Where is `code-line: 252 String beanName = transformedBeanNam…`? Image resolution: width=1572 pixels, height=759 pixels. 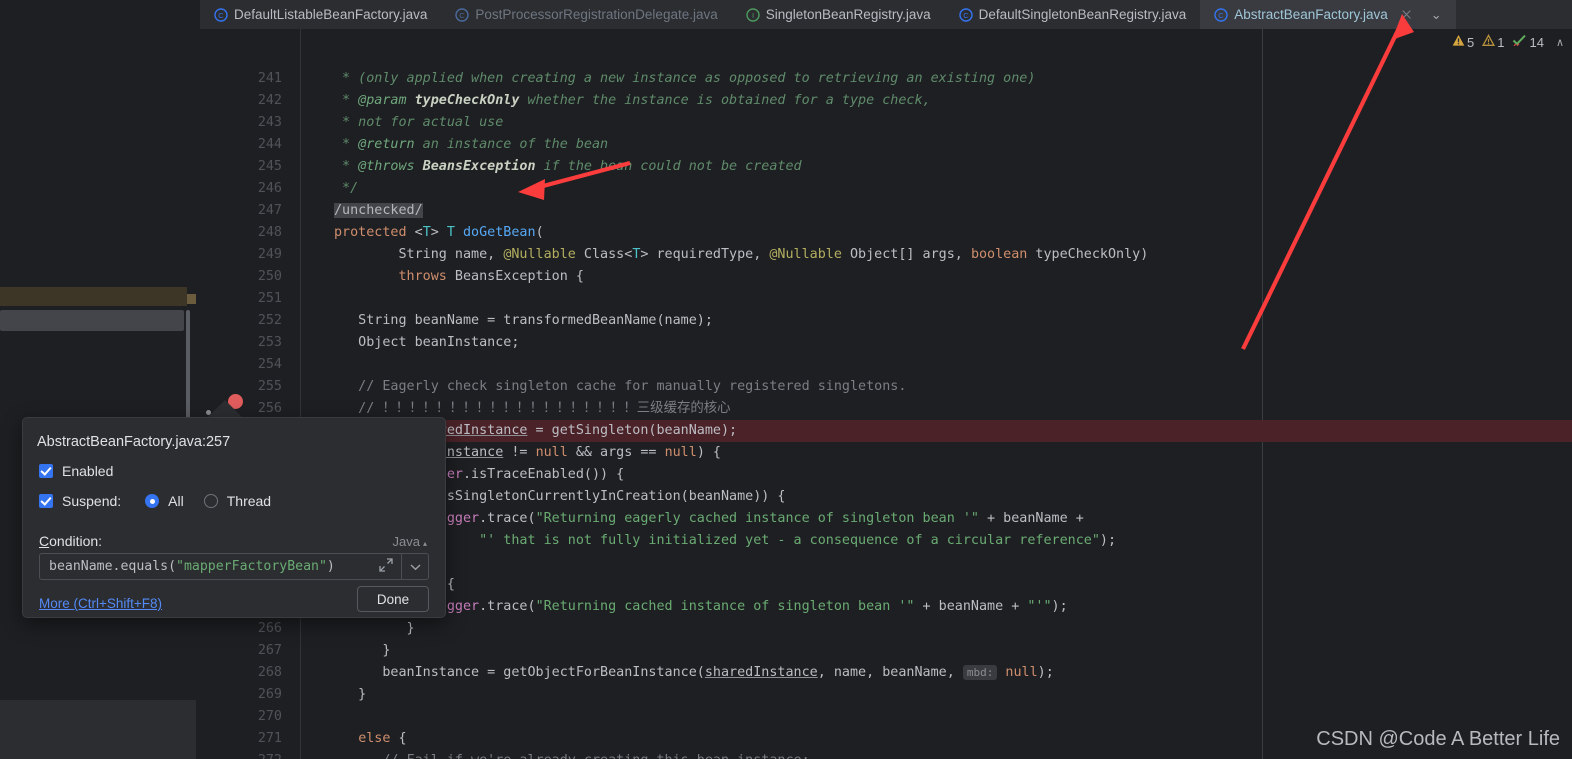 code-line: 252 String beanName = transformedBeanNam… is located at coordinates (884, 321).